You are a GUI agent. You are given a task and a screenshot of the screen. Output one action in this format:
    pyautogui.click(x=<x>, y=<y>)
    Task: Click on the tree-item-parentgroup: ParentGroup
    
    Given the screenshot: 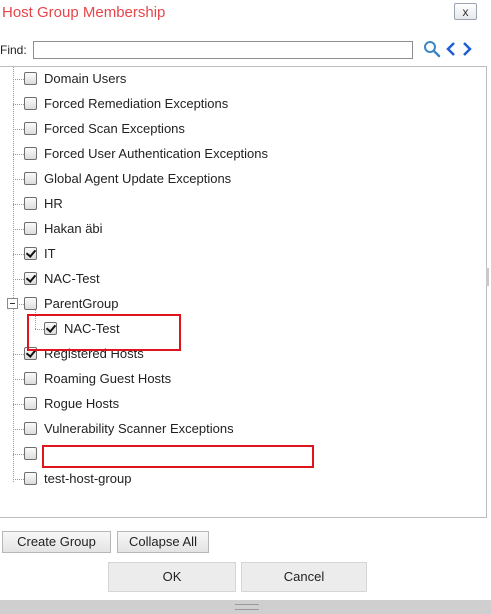 What is the action you would take?
    pyautogui.click(x=240, y=304)
    